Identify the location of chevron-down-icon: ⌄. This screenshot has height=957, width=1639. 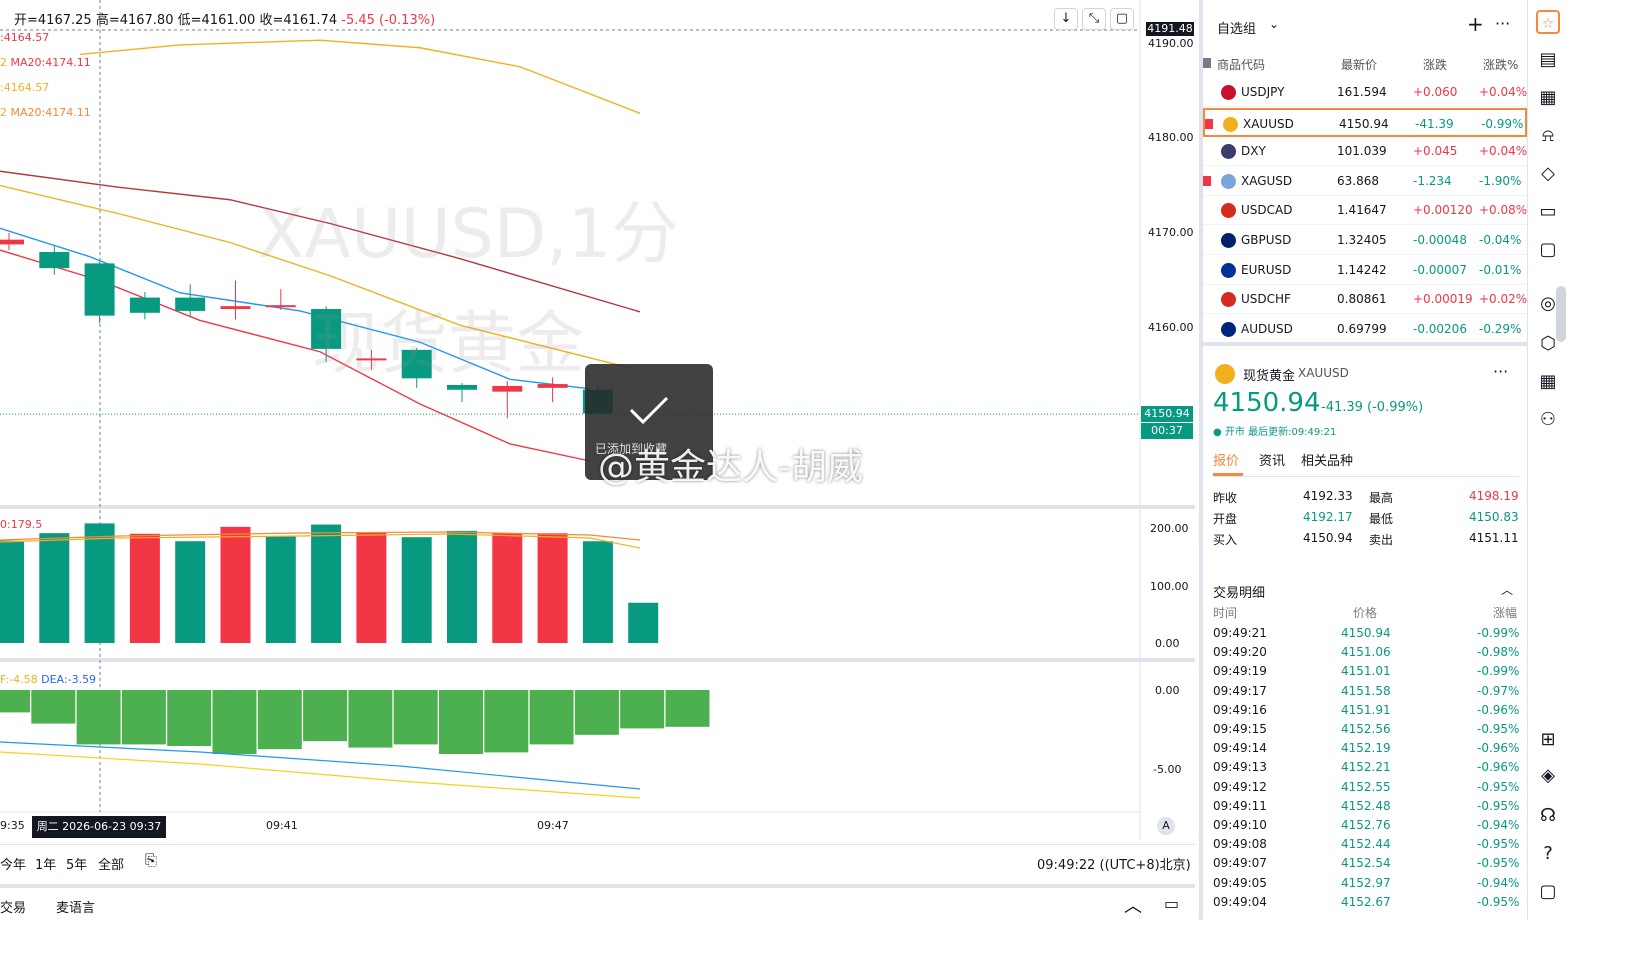
(1274, 24).